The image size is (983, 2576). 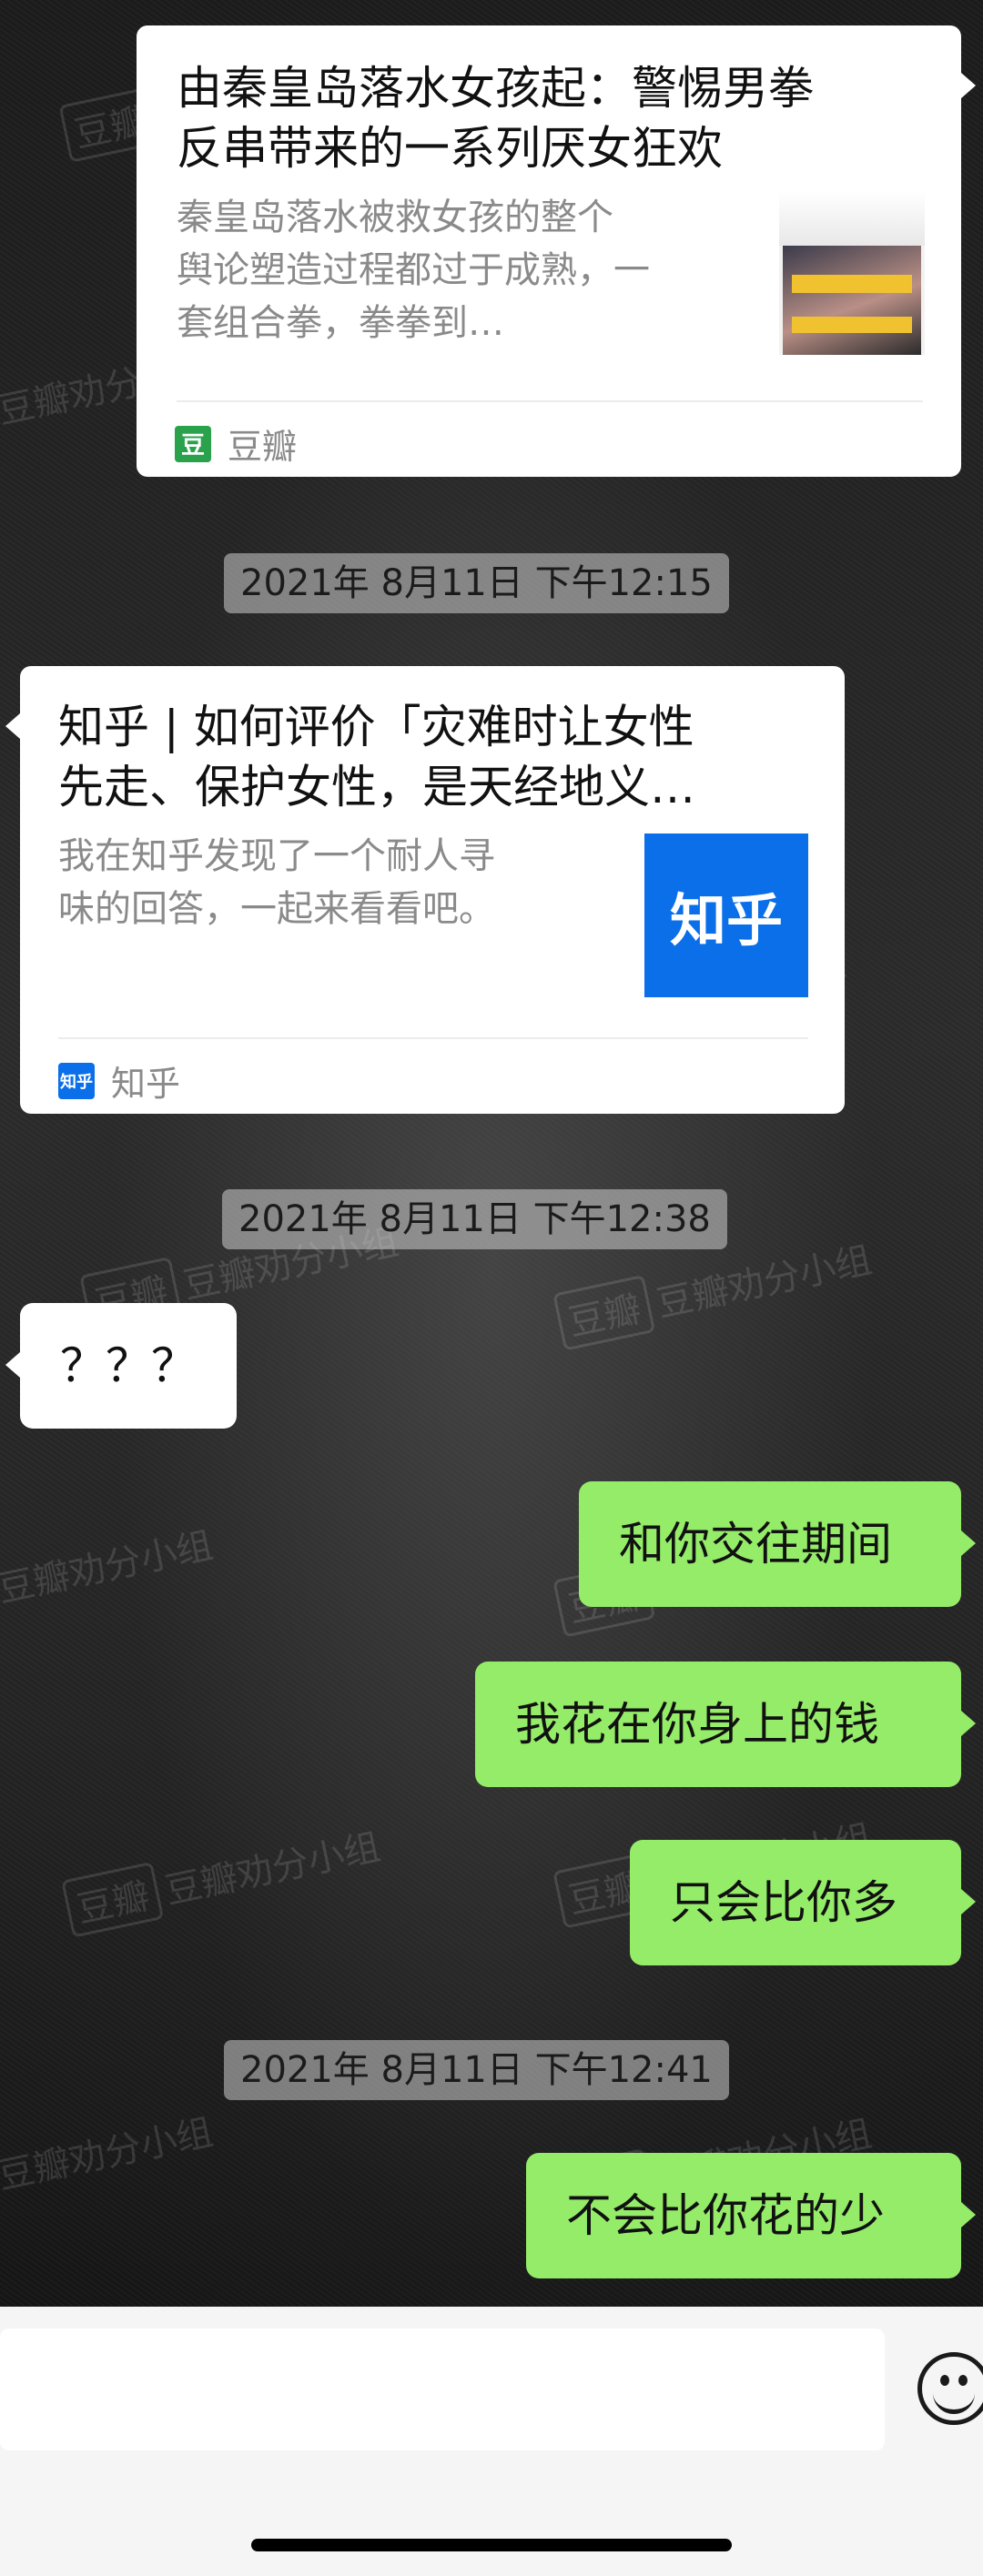 What do you see at coordinates (726, 915) in the screenshot?
I see `link-card-thumbnail: 知乎` at bounding box center [726, 915].